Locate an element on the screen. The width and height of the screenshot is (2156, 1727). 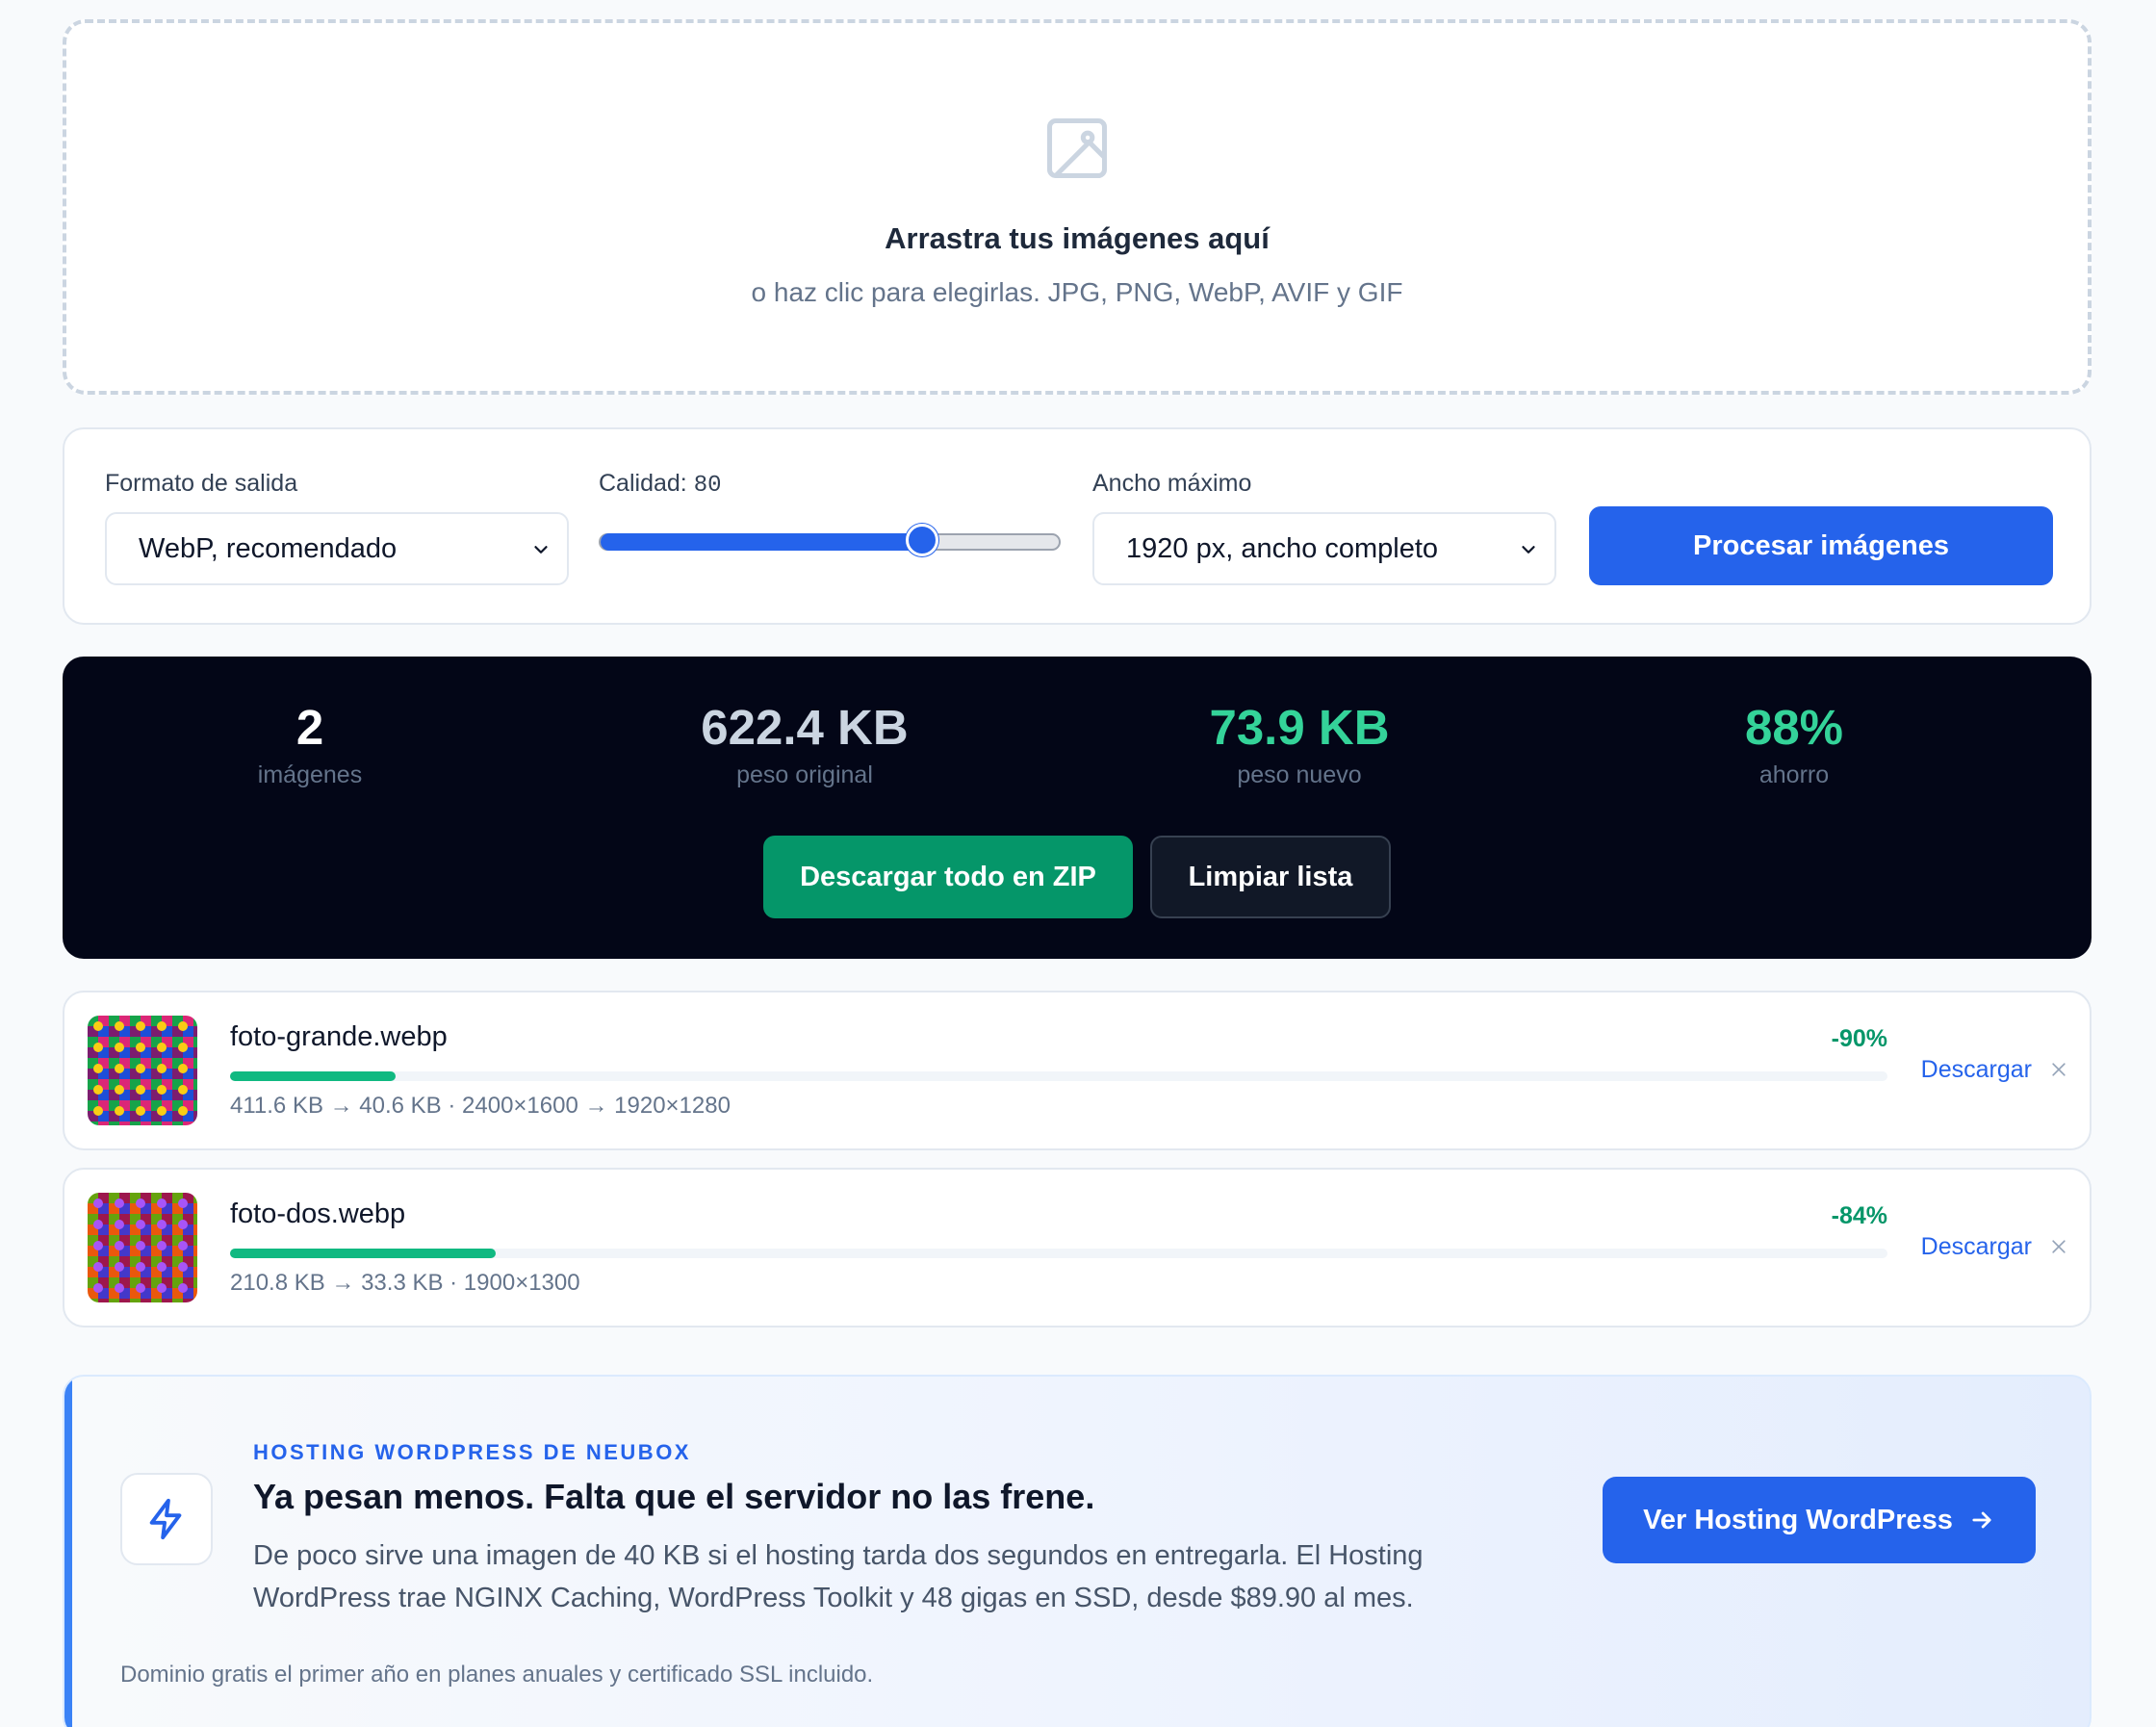
stat-new-value: 73.9 KB is located at coordinates (1299, 727).